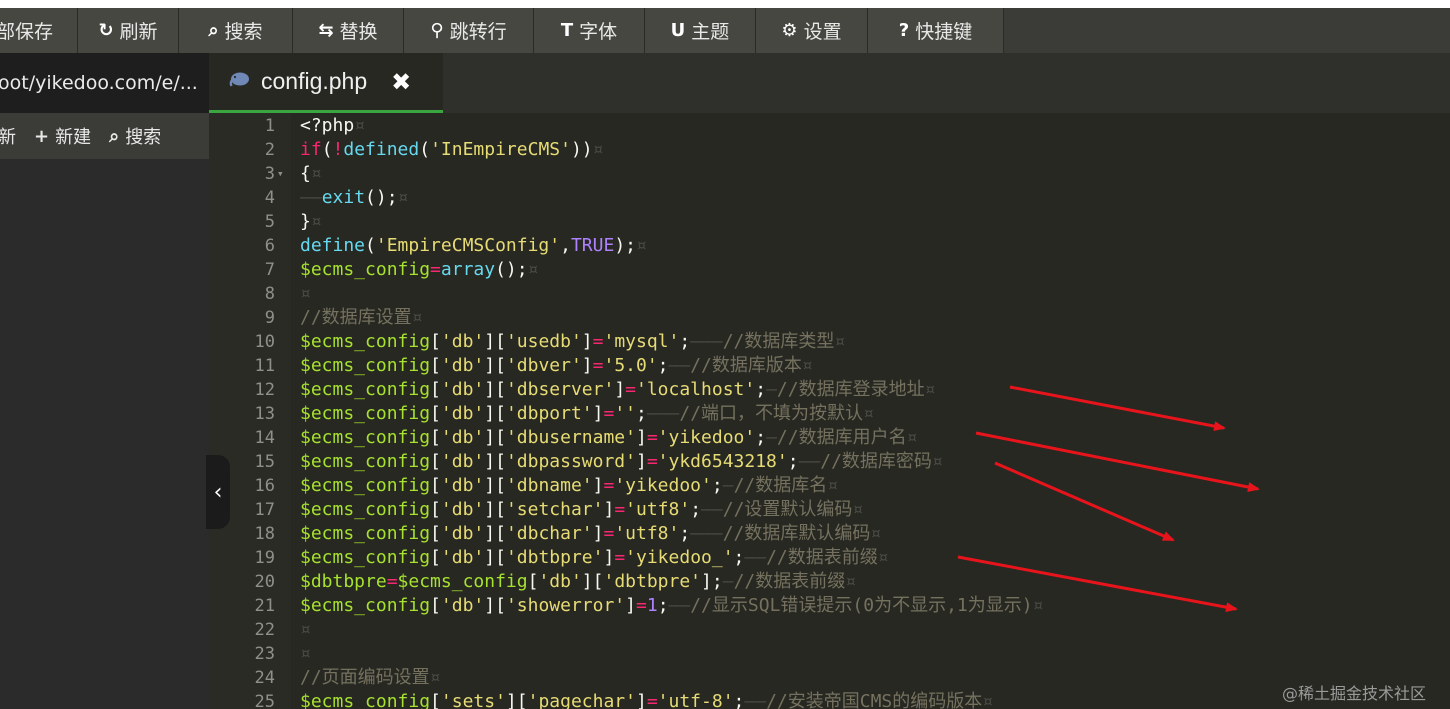 Image resolution: width=1450 pixels, height=709 pixels. Describe the element at coordinates (343, 581) in the screenshot. I see `code-token: $dbtbpre` at that location.